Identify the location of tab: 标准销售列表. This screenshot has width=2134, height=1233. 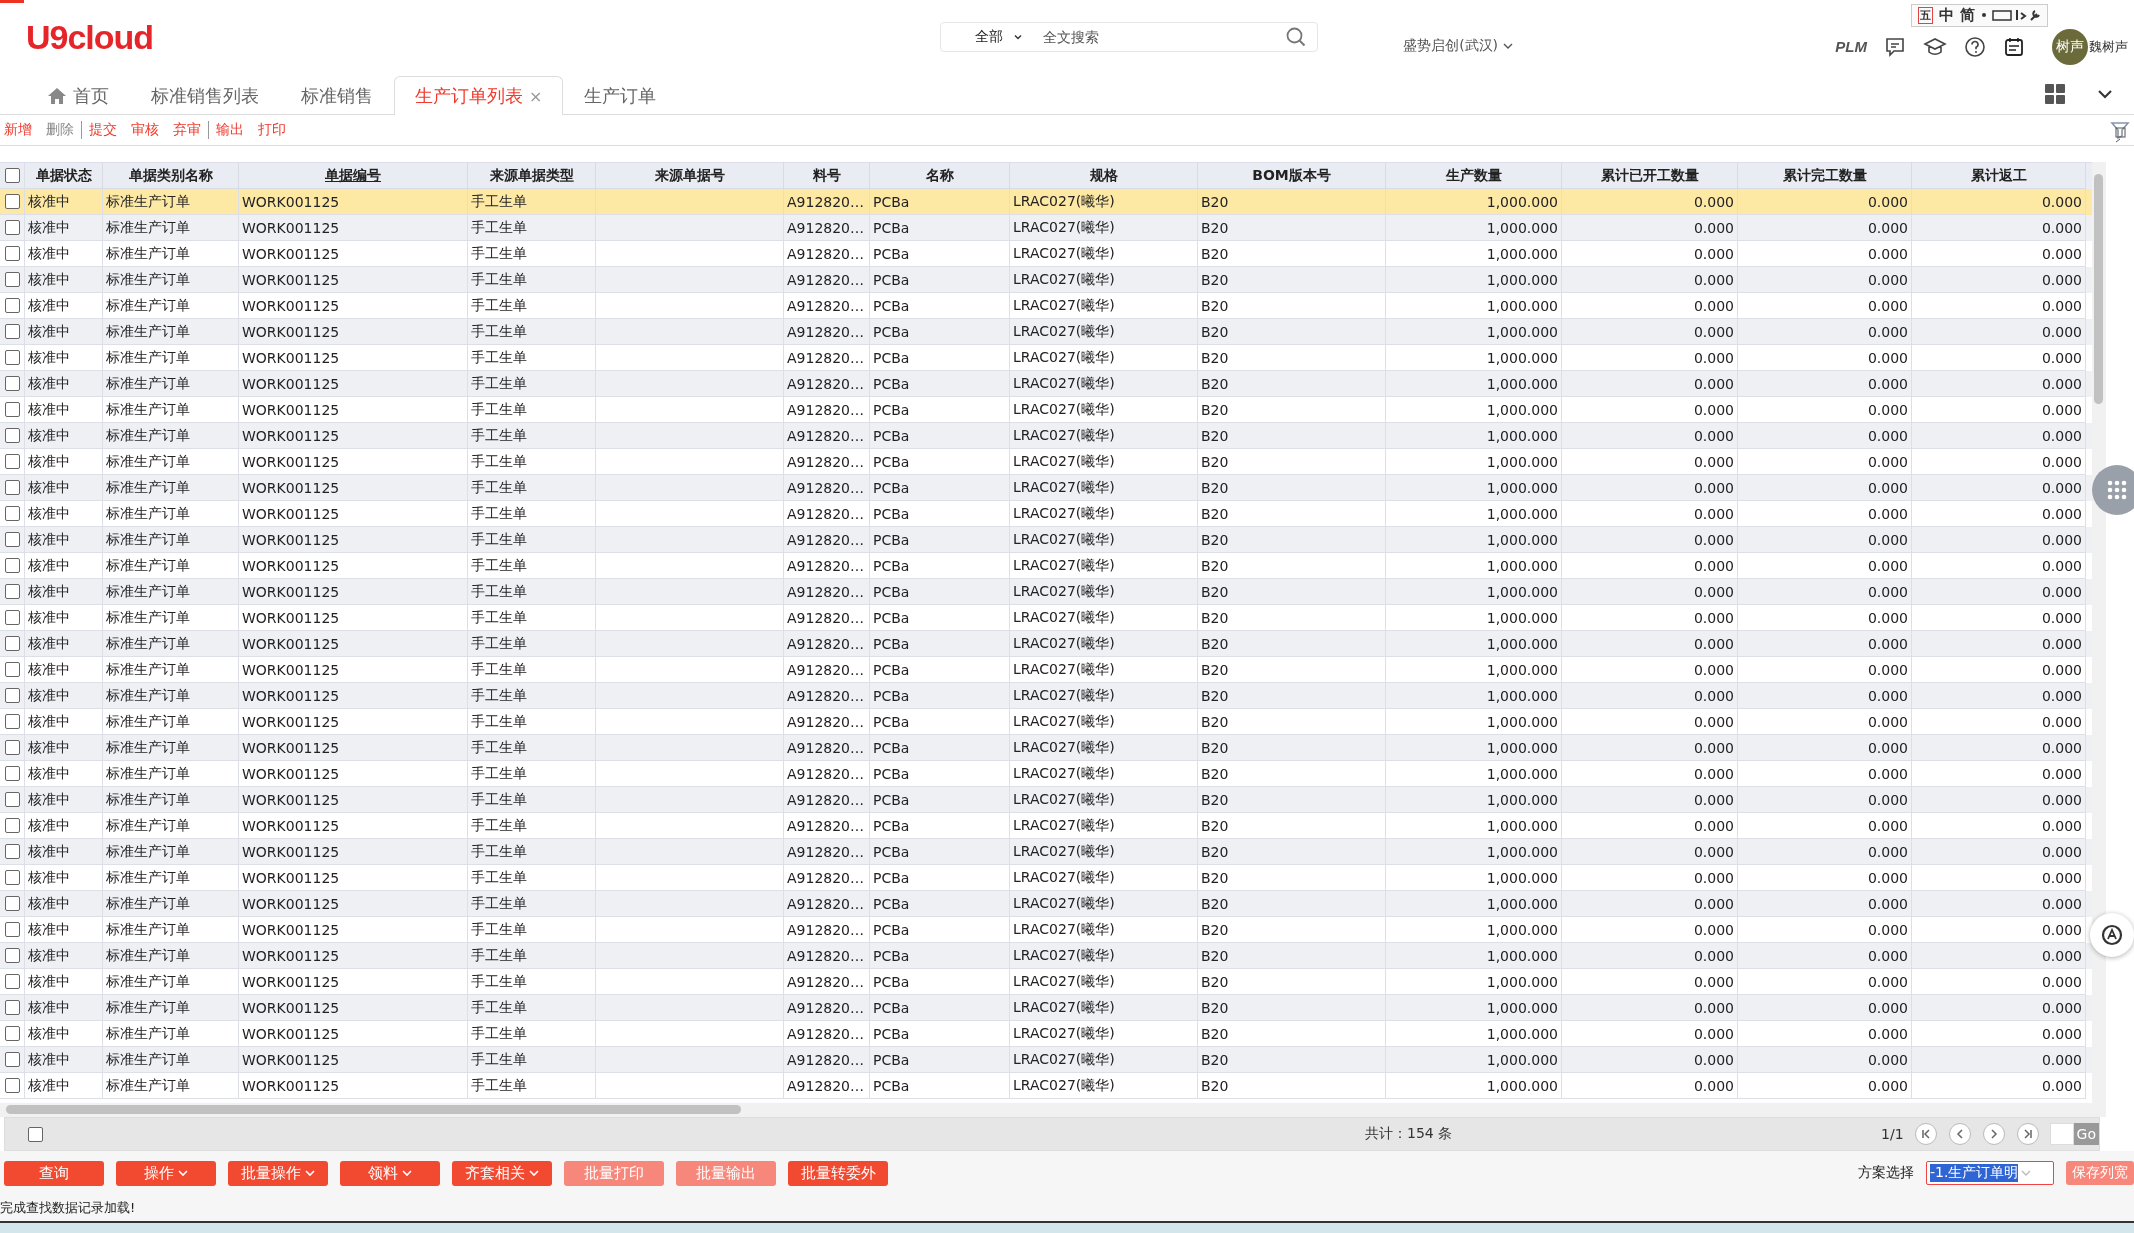
(205, 95).